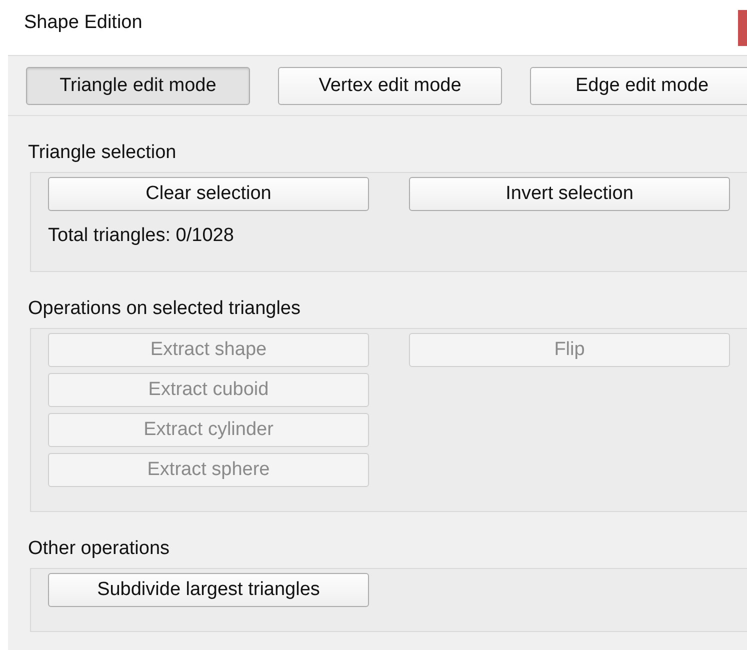 The image size is (747, 650). Describe the element at coordinates (103, 153) in the screenshot. I see `group-title: Triangle selection` at that location.